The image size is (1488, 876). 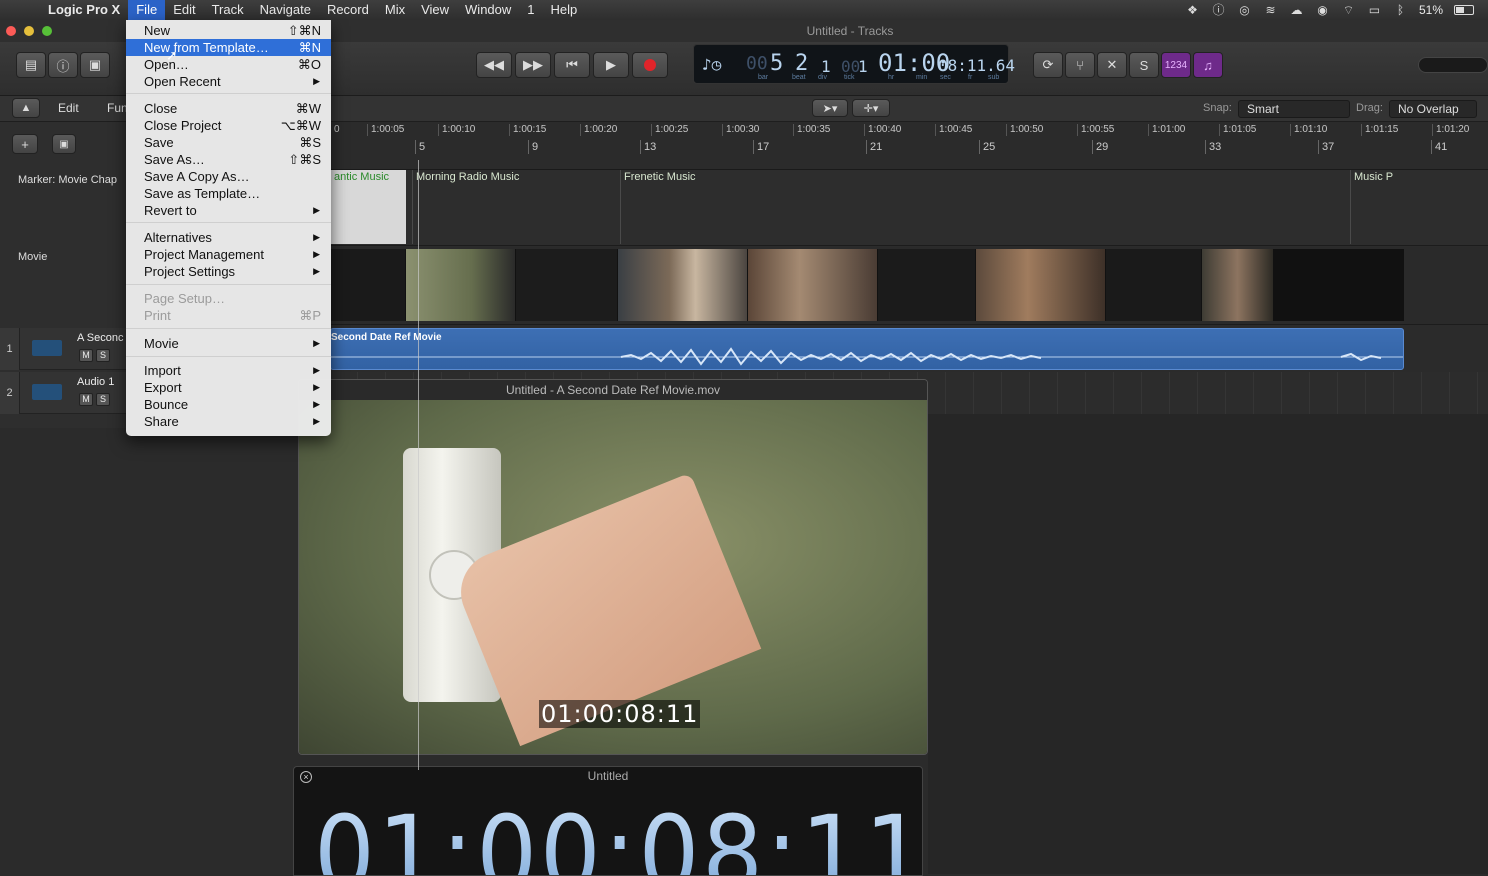 What do you see at coordinates (867, 349) in the screenshot?
I see `audio-region: Second Date Ref Movie` at bounding box center [867, 349].